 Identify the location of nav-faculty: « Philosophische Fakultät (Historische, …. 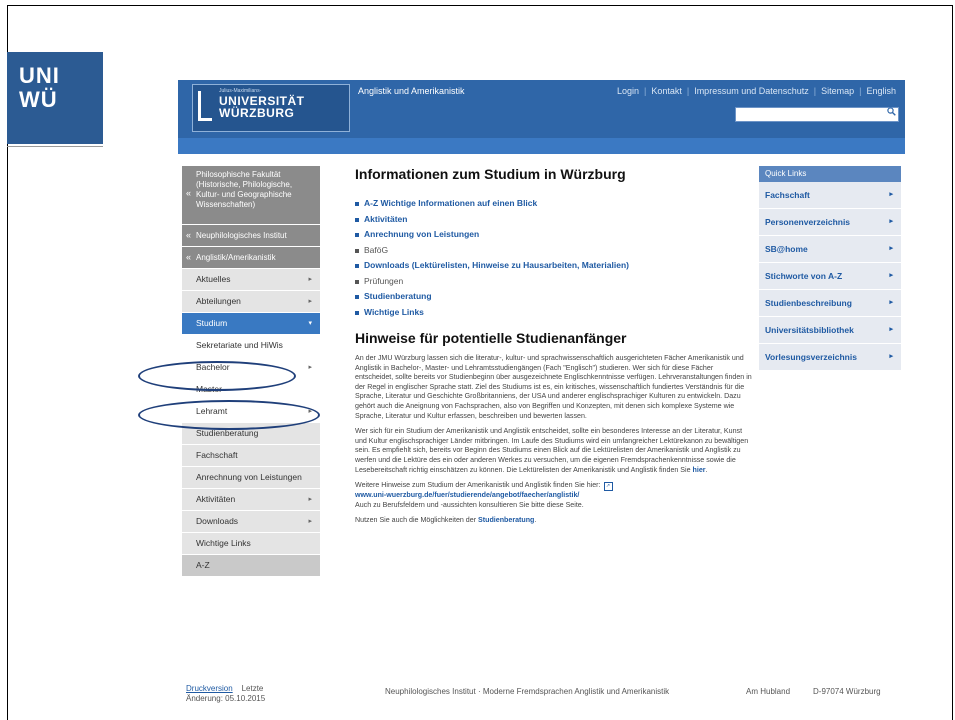
(251, 195).